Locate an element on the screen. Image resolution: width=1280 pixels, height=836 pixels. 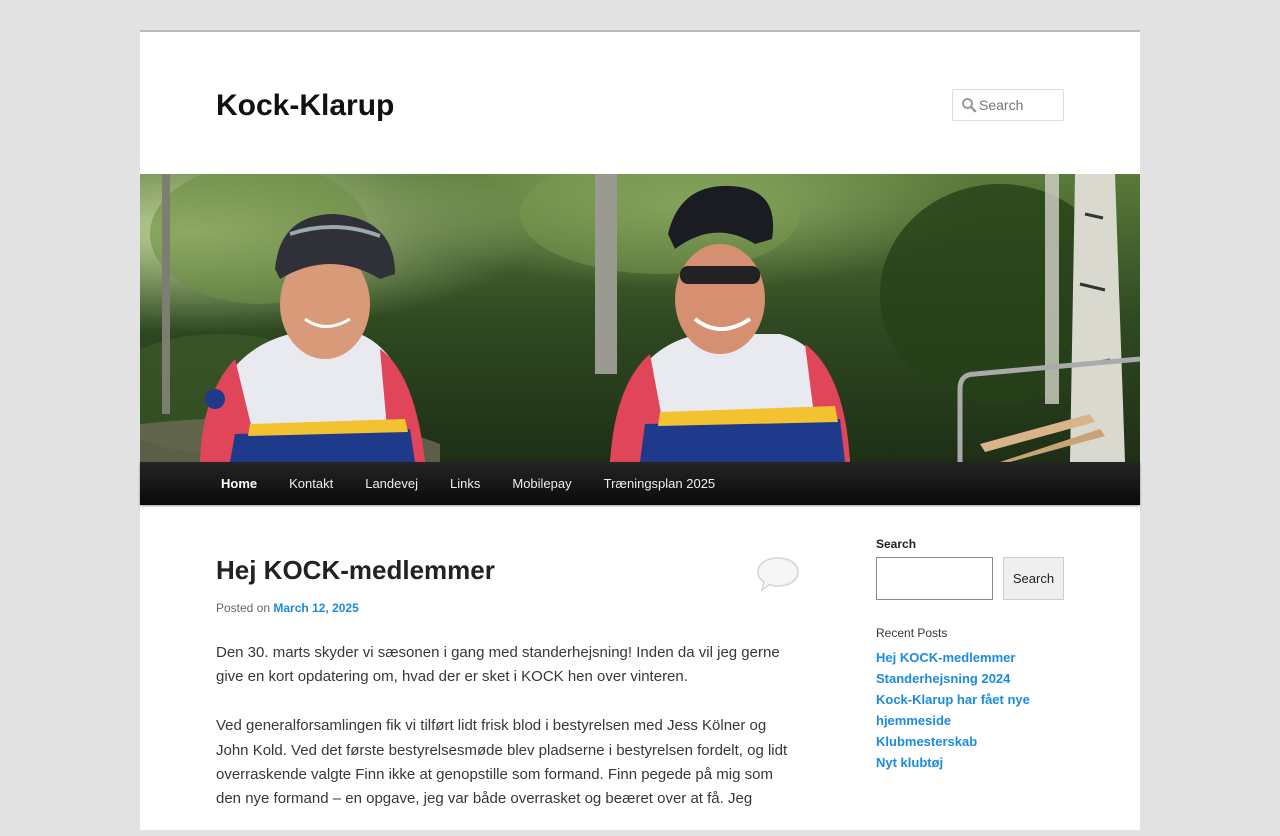
header-search-input is located at coordinates (1019, 105).